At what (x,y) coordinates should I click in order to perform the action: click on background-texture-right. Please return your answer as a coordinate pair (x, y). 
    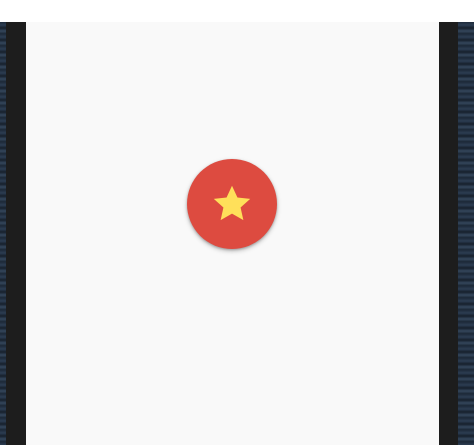
    Looking at the image, I should click on (465, 233).